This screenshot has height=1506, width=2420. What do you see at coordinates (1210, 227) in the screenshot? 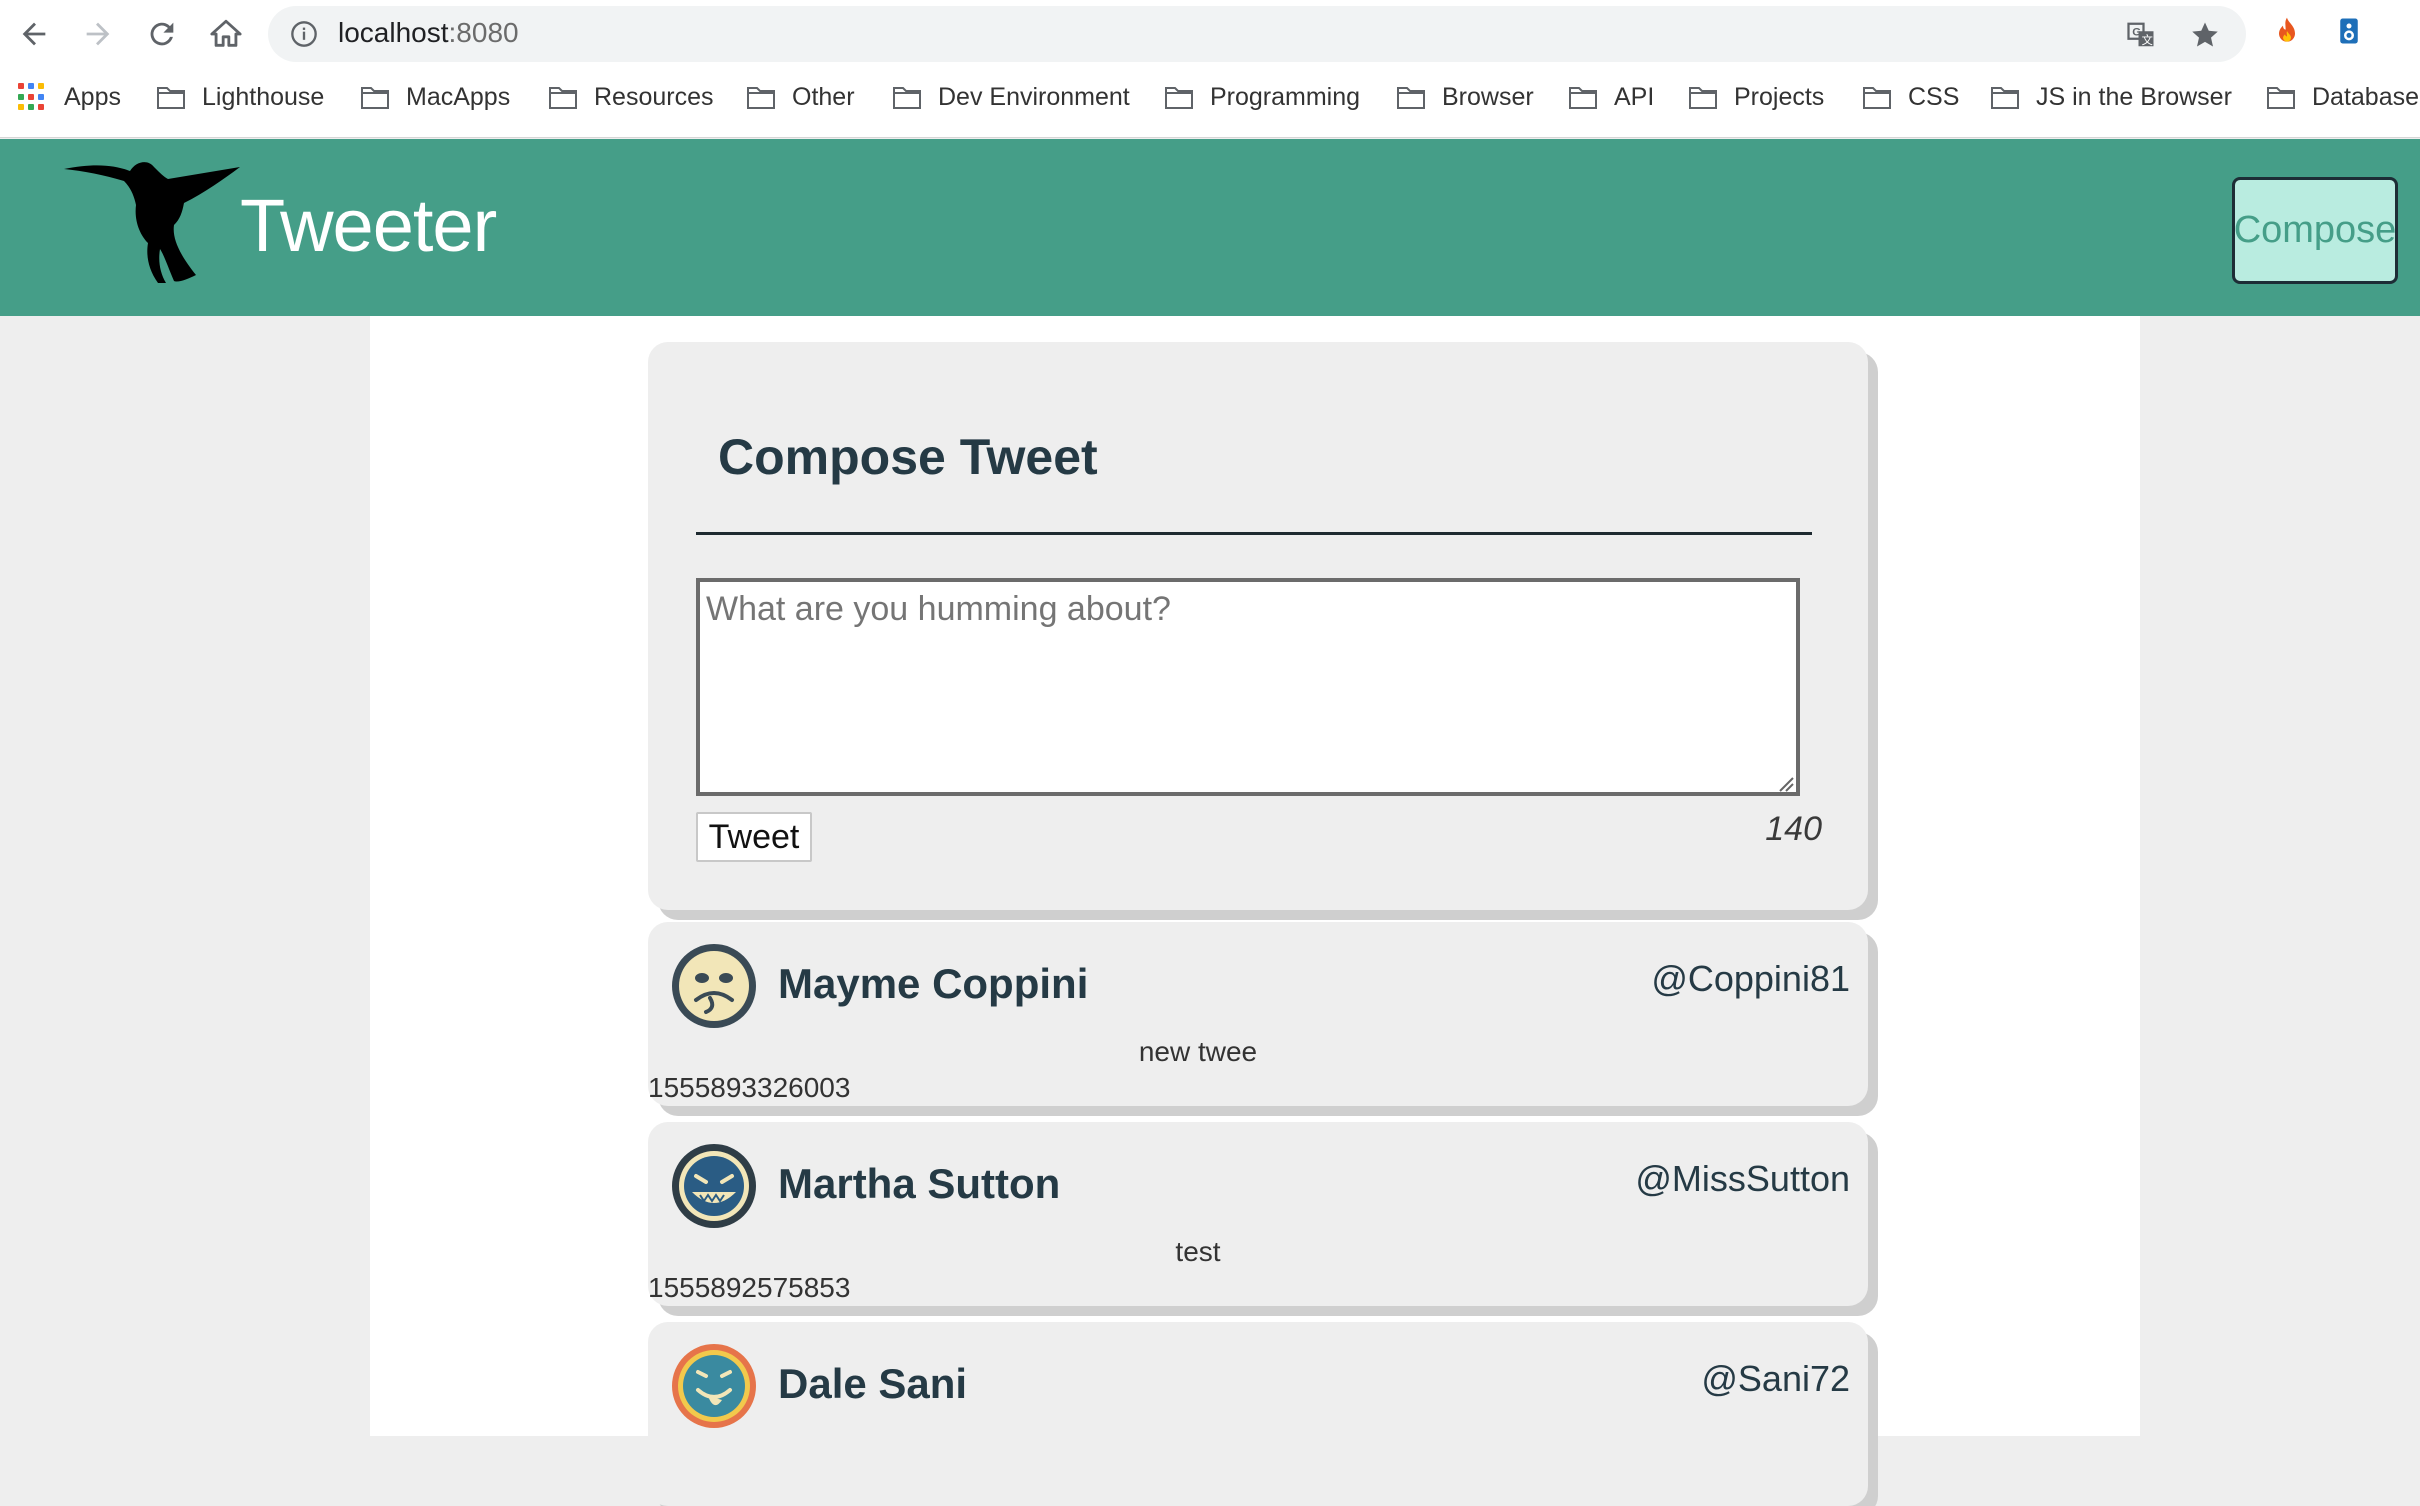
I see `app-header: Tweeter Compose` at bounding box center [1210, 227].